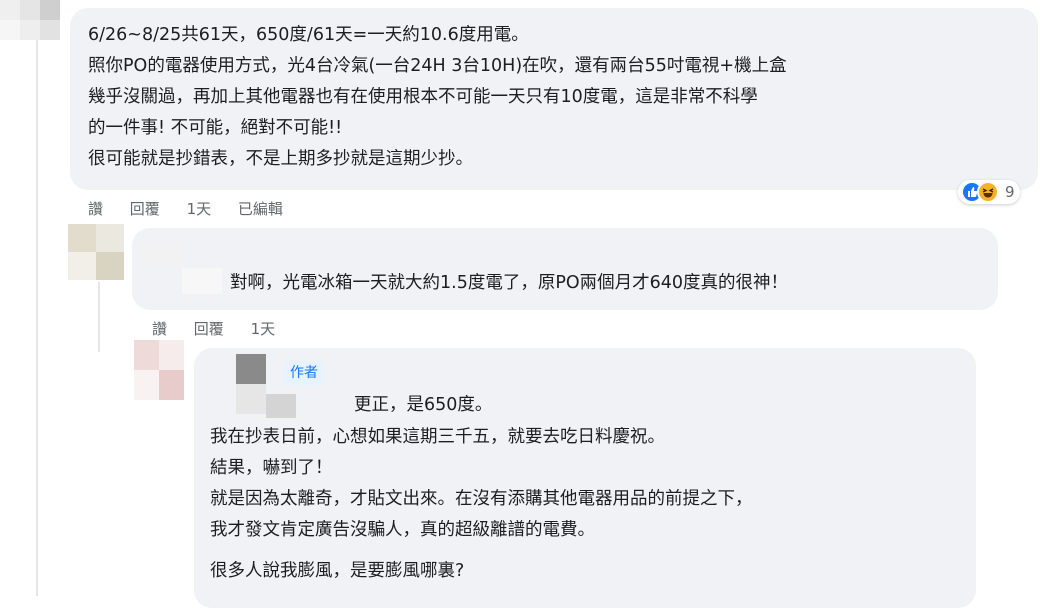 The height and width of the screenshot is (608, 1060). Describe the element at coordinates (337, 571) in the screenshot. I see `comment-text-line: 很多人說我膨風，是要膨風哪裏?` at that location.